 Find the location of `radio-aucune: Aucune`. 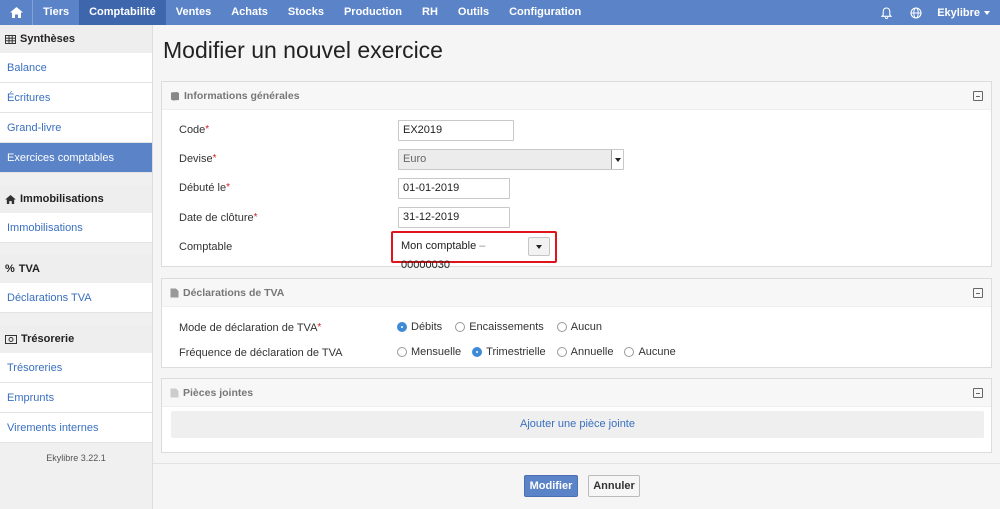

radio-aucune: Aucune is located at coordinates (650, 352).